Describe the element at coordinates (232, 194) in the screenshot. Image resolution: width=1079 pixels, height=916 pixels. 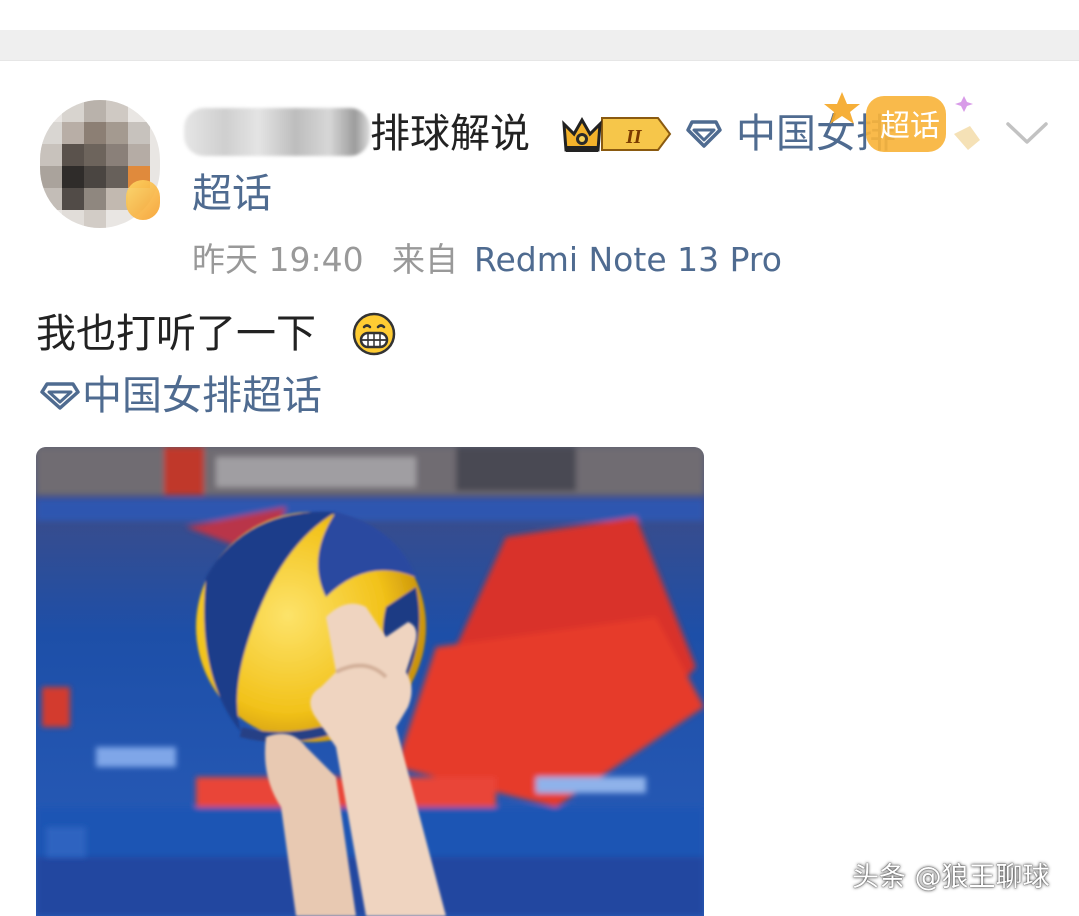
I see `topic-link-continued: 超话` at that location.